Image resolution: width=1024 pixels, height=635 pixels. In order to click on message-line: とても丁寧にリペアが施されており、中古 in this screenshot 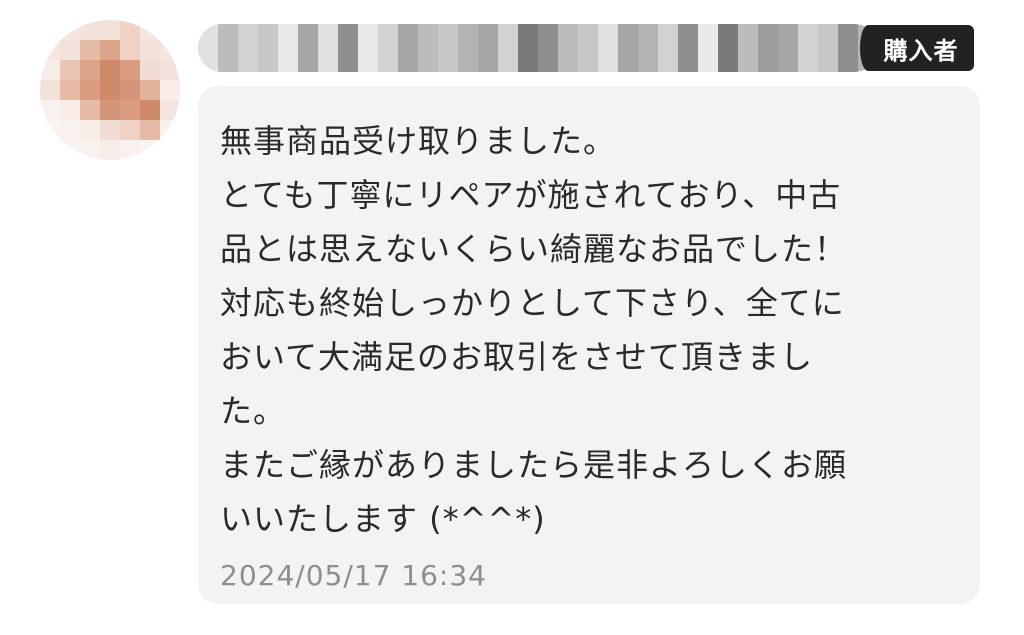, I will do `click(531, 195)`.